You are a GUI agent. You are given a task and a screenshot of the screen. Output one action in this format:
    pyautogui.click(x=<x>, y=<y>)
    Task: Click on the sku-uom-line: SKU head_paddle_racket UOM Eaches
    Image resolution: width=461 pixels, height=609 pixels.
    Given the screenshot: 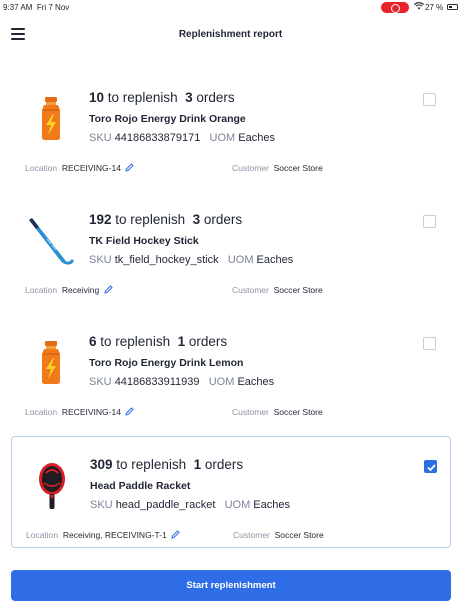 What is the action you would take?
    pyautogui.click(x=190, y=505)
    